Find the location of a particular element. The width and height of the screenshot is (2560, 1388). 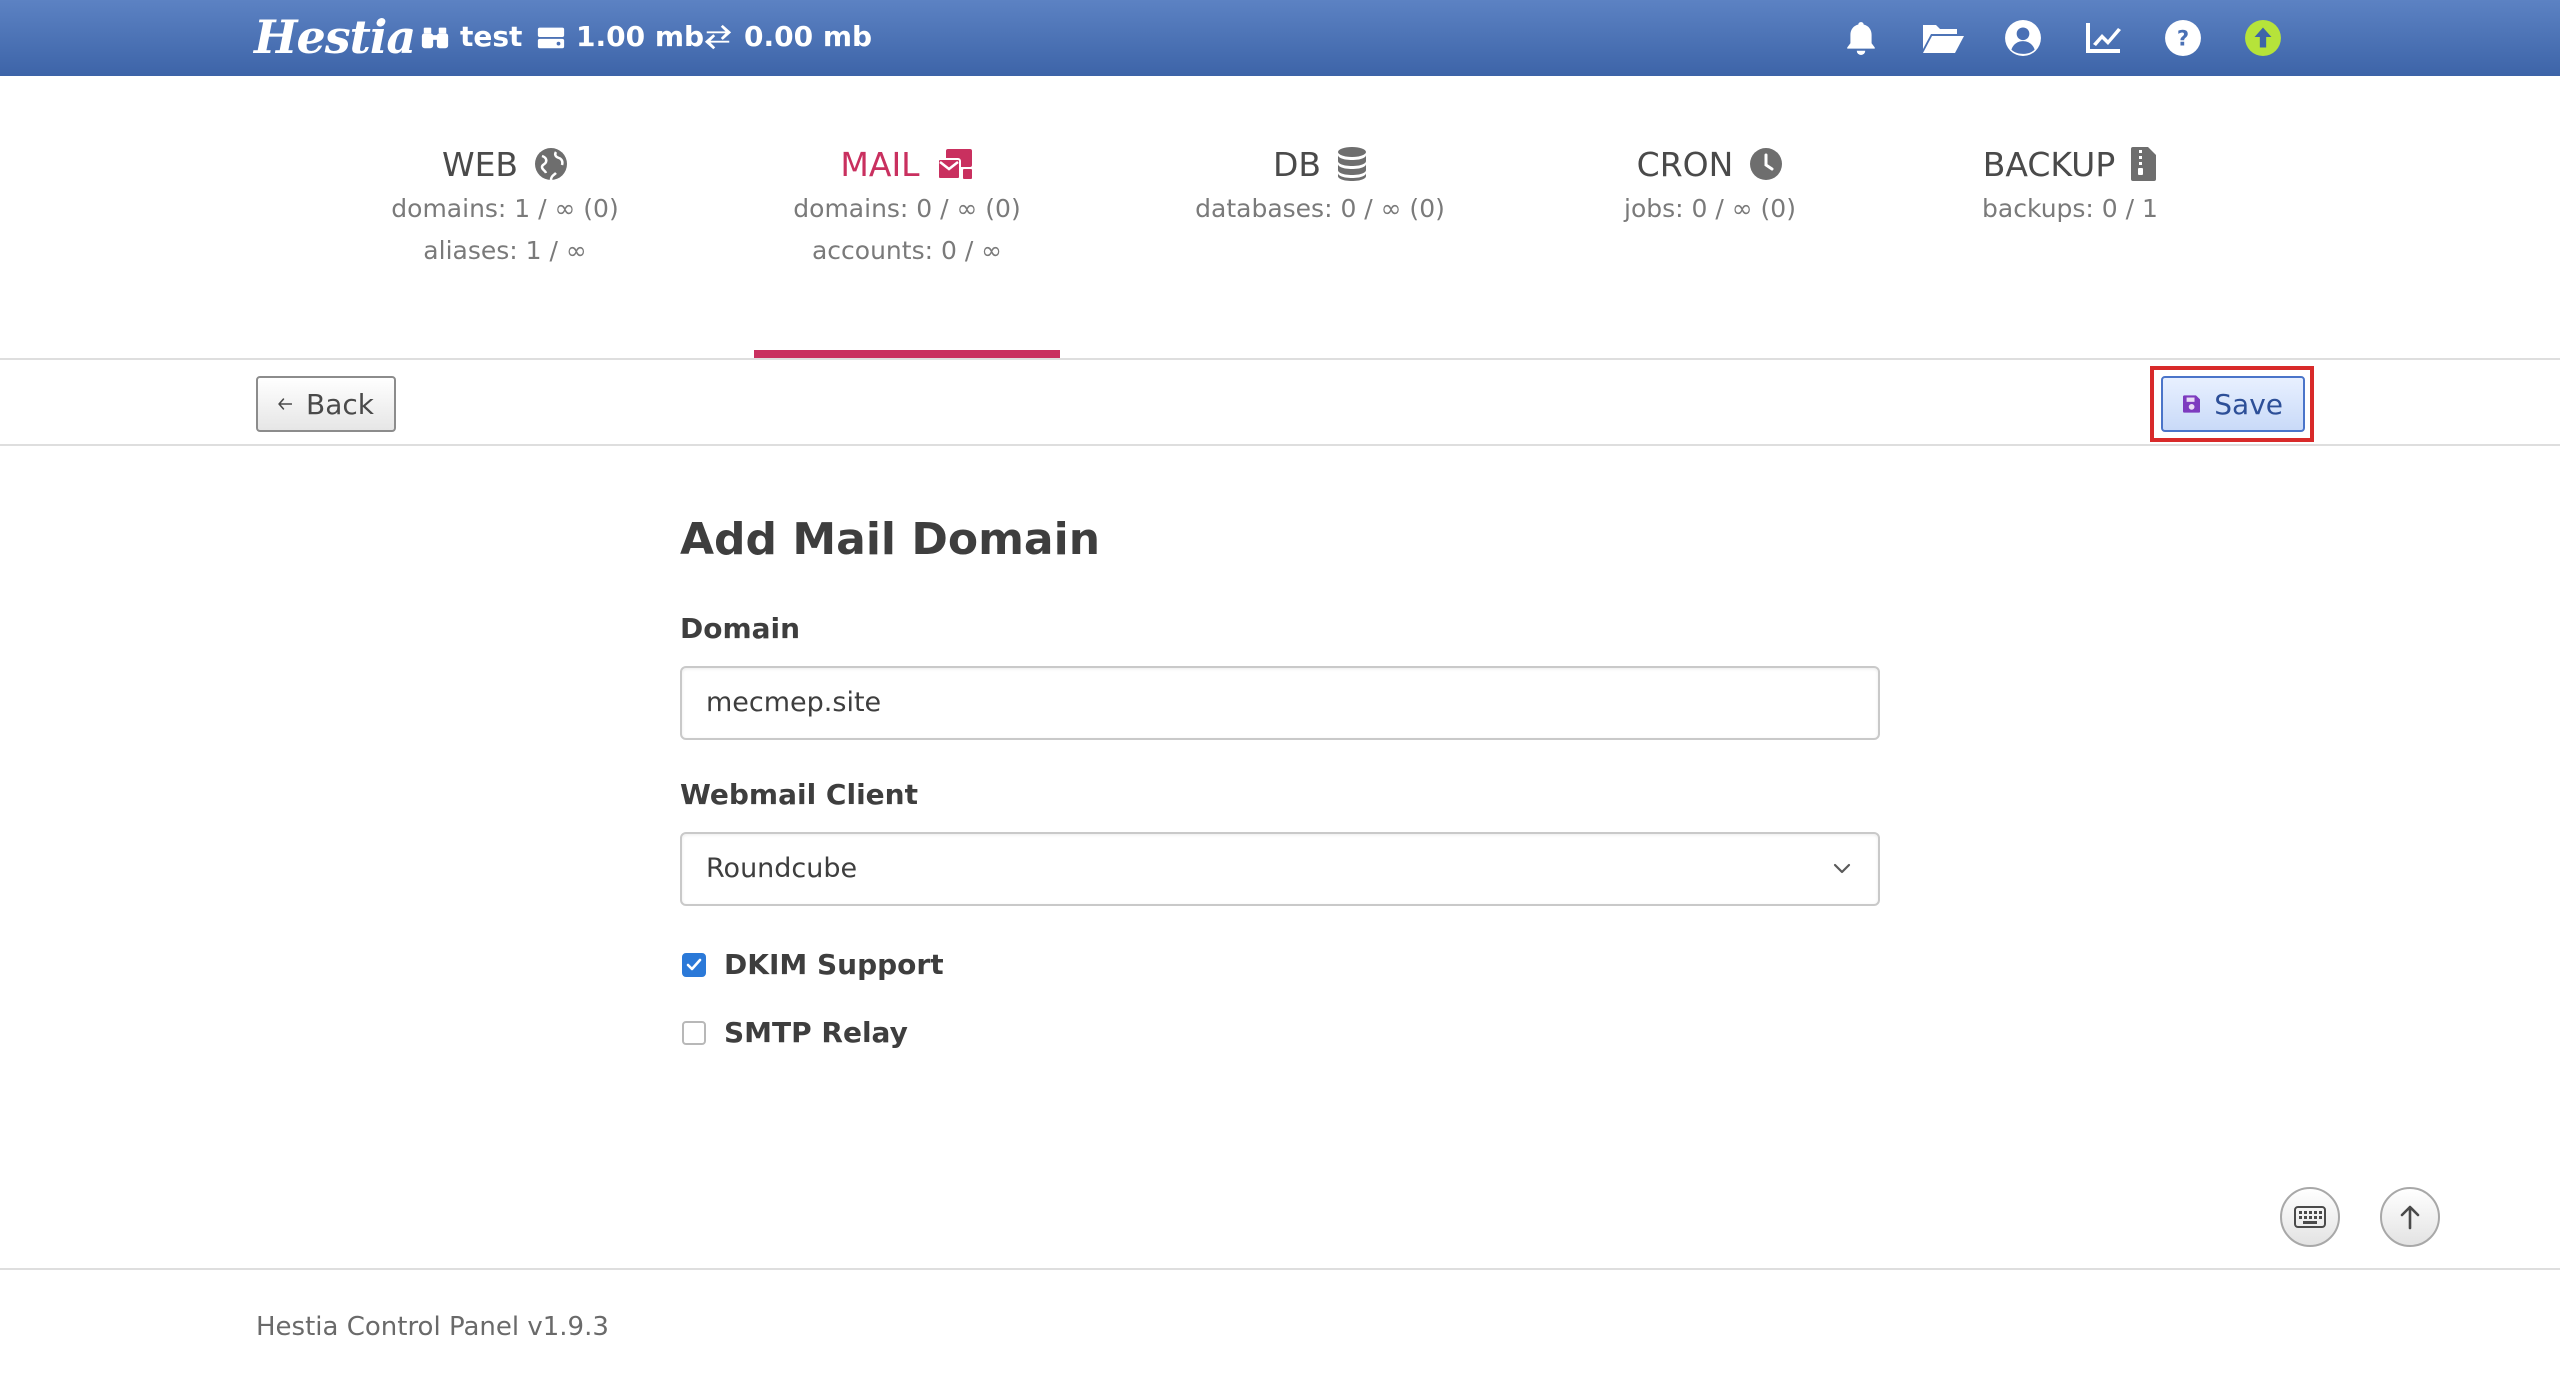

page-footer: Hestia Control Panel v1.9.3 is located at coordinates (1280, 1328).